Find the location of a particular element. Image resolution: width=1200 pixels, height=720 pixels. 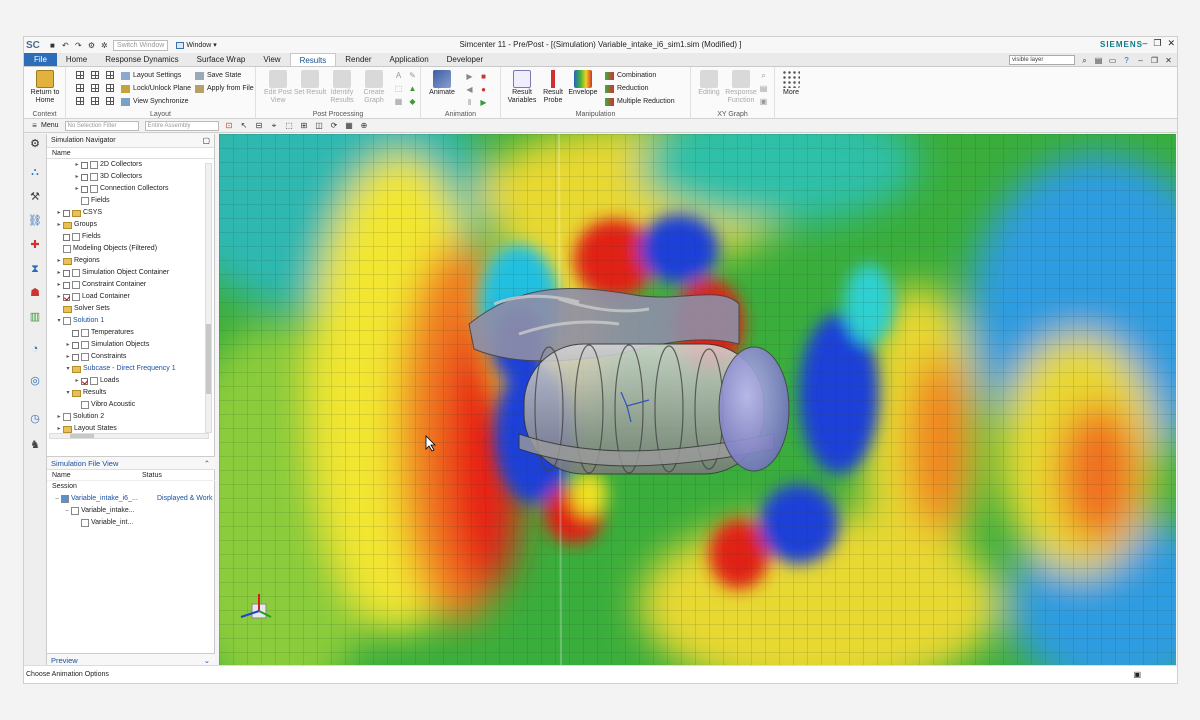

gear-icon: ✲ is located at coordinates (104, 45).